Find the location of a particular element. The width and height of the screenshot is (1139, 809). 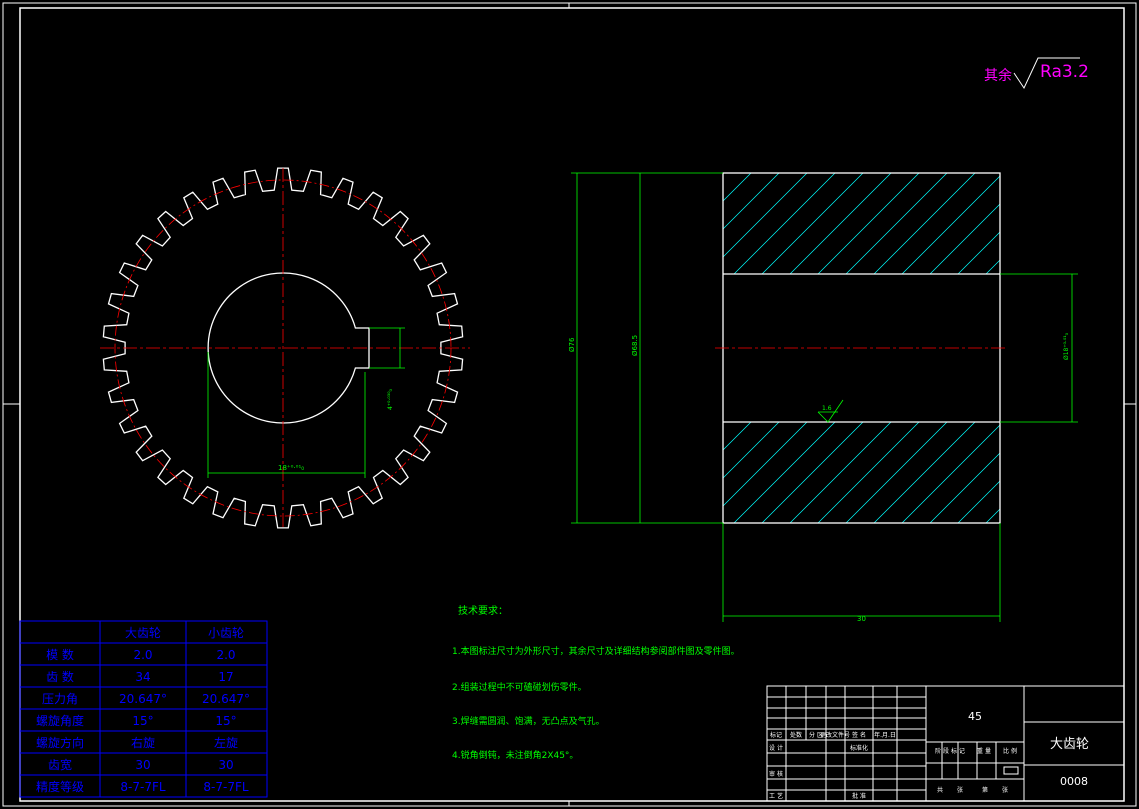

tech-item-3: 3.焊缝需圆润、饱满，无凸点及气孔。 is located at coordinates (528, 721).